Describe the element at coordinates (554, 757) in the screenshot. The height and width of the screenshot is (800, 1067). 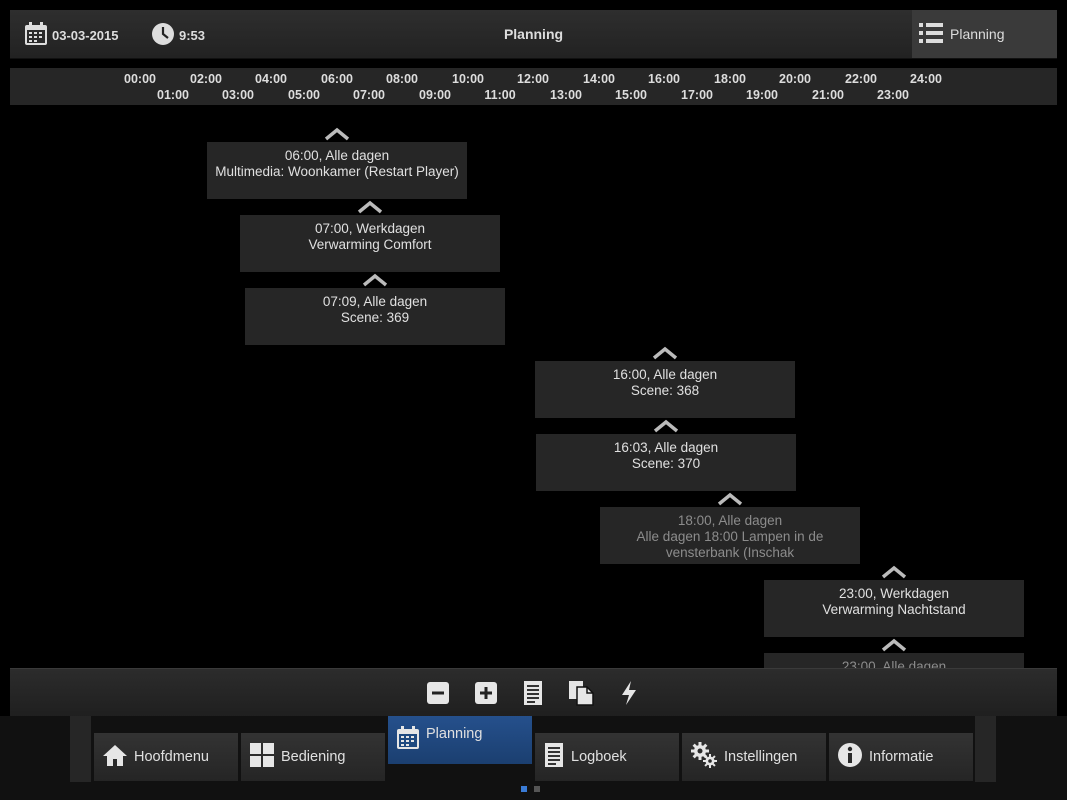
I see `logbook-icon` at that location.